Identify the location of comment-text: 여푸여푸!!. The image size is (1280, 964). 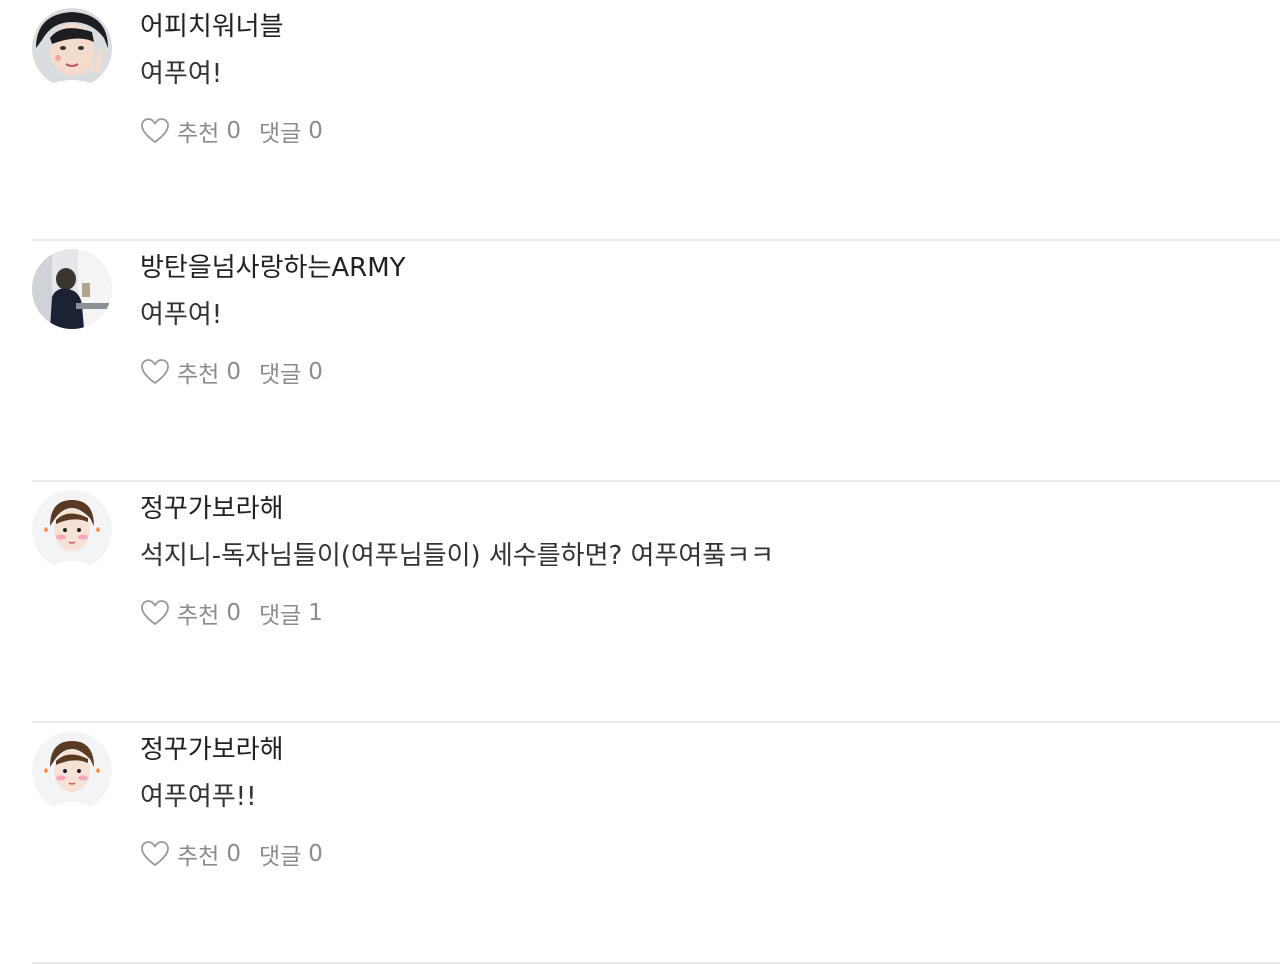
(198, 797).